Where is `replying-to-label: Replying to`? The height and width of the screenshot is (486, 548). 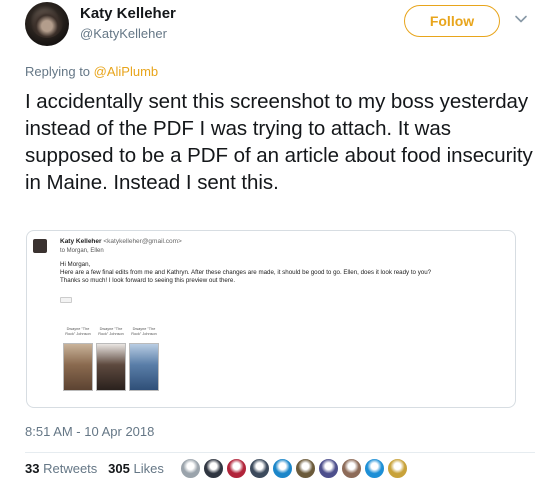
replying-to-label: Replying to is located at coordinates (59, 71).